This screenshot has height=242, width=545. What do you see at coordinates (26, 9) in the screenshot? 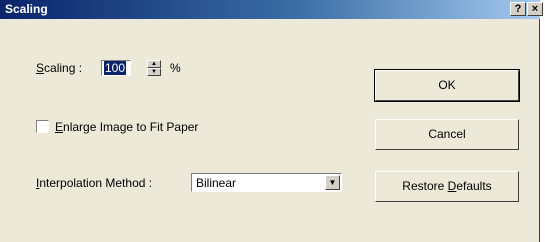
I see `dialog-title: Scaling` at bounding box center [26, 9].